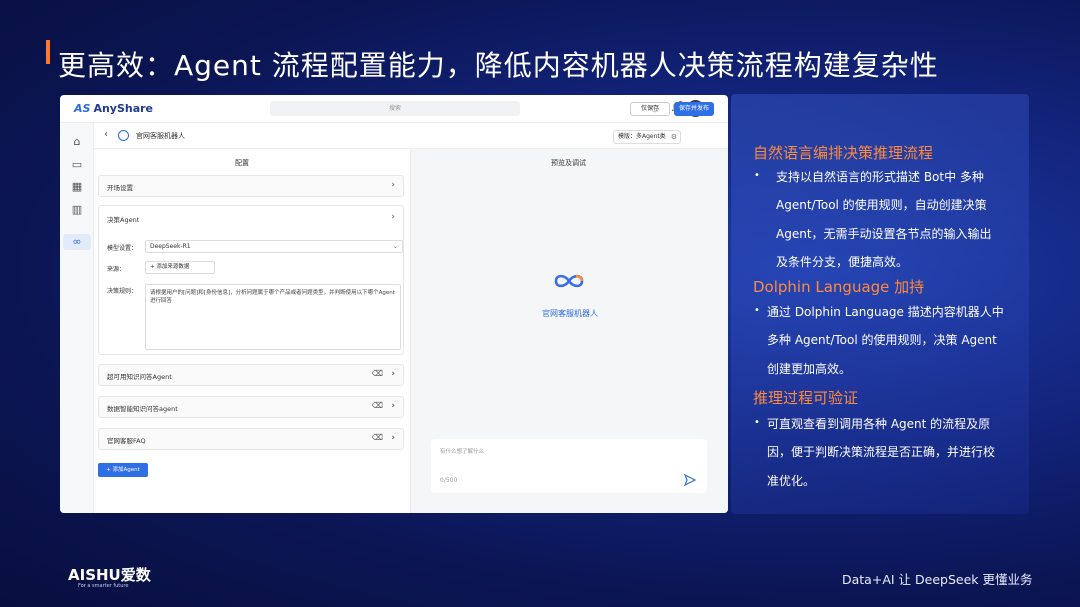  What do you see at coordinates (123, 135) in the screenshot?
I see `bot-avatar` at bounding box center [123, 135].